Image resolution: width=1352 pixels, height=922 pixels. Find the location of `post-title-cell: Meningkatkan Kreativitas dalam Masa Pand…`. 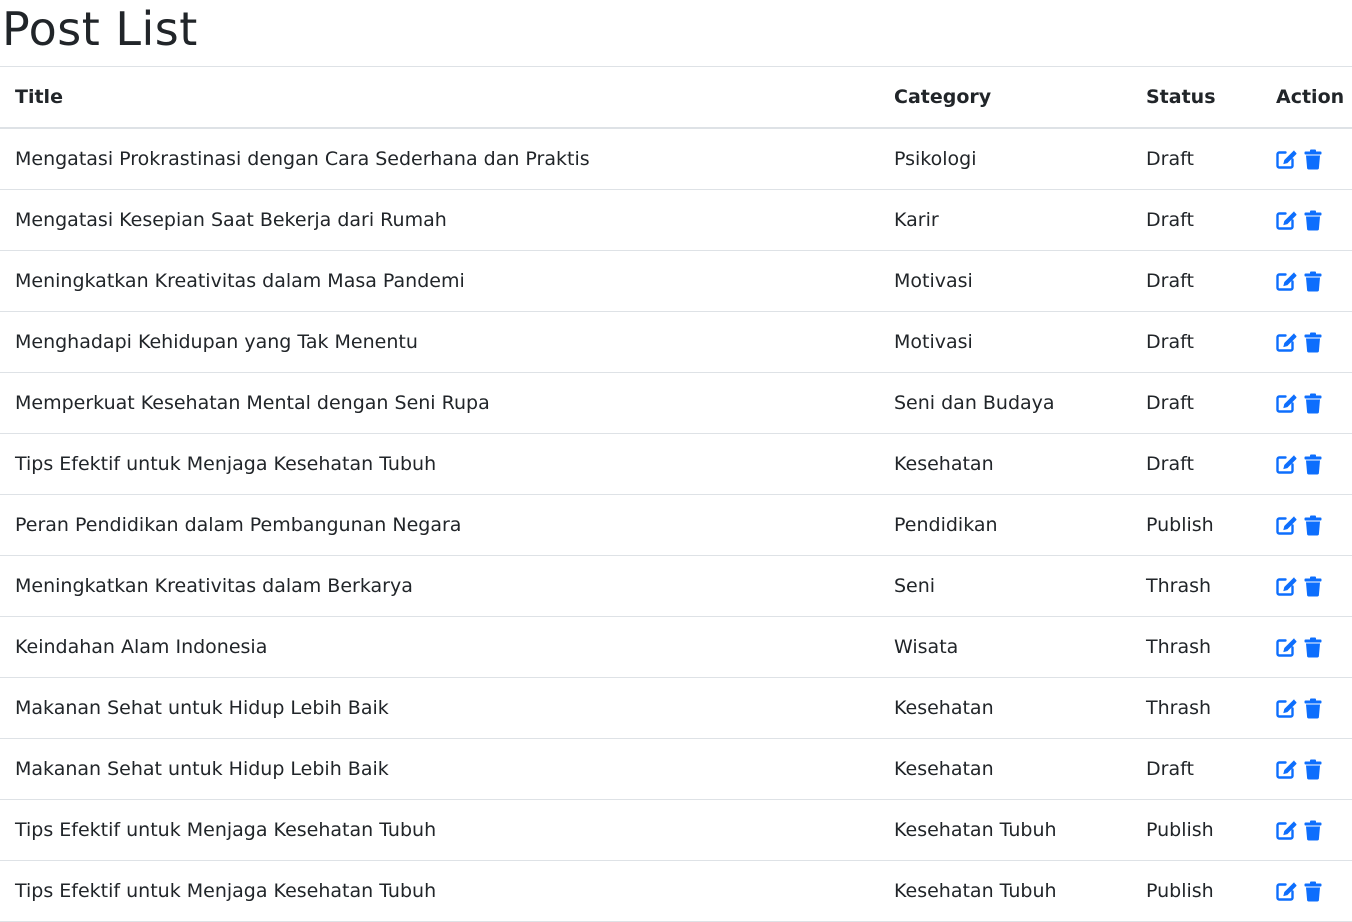

post-title-cell: Meningkatkan Kreativitas dalam Masa Pand… is located at coordinates (439, 281).